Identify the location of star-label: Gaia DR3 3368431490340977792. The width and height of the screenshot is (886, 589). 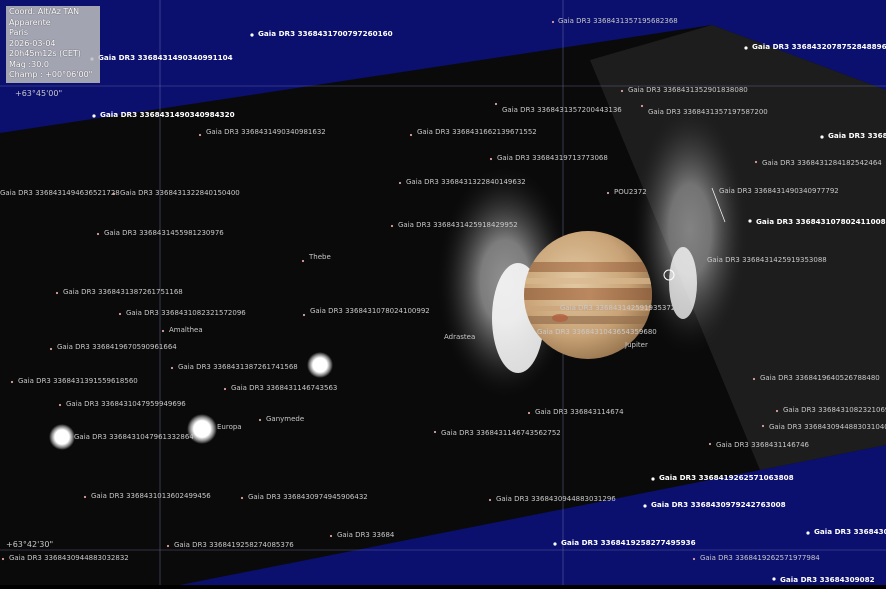
(779, 191).